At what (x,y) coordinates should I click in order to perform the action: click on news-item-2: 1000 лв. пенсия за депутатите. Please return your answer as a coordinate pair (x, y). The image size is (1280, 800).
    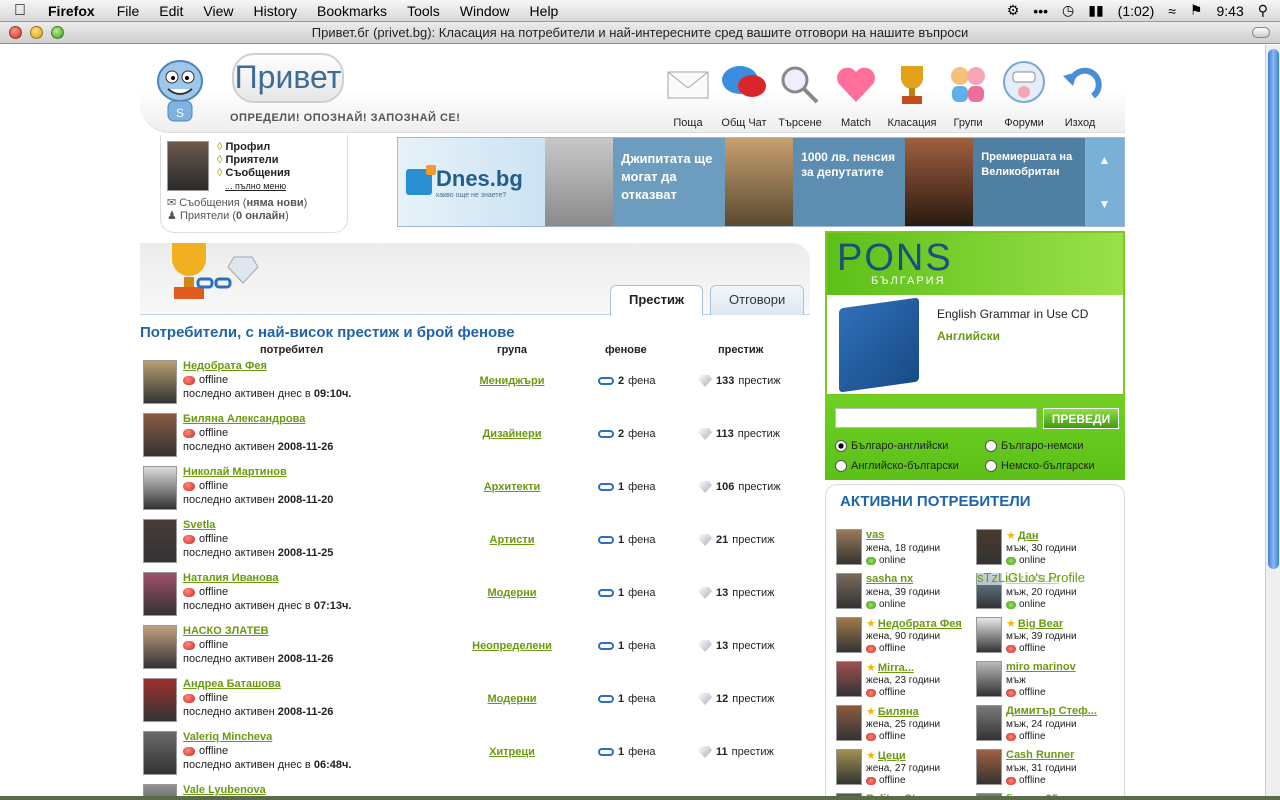
    Looking at the image, I should click on (849, 182).